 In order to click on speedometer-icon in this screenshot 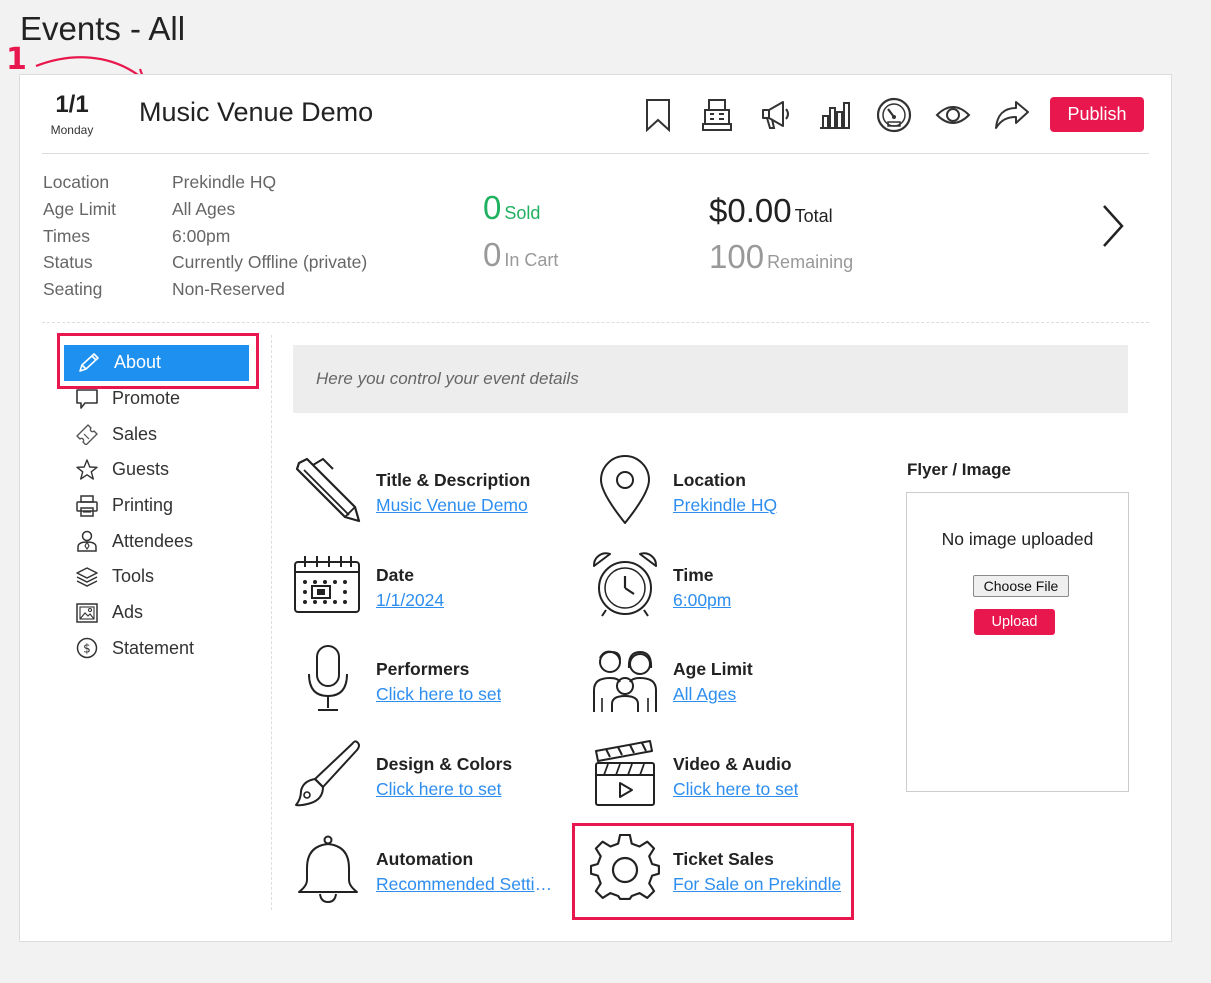, I will do `click(894, 115)`.